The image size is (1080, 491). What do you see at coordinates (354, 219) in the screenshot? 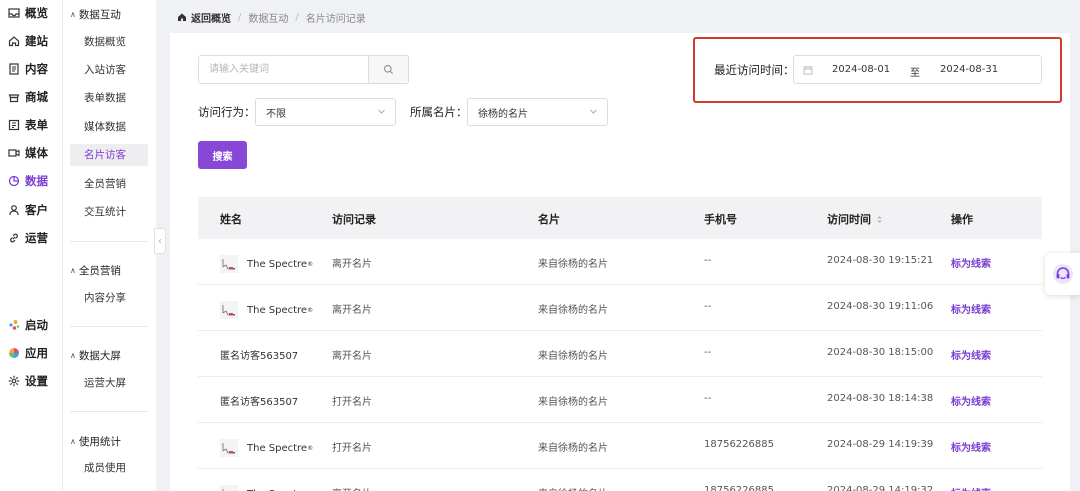
I see `column-header-record: 访问记录` at bounding box center [354, 219].